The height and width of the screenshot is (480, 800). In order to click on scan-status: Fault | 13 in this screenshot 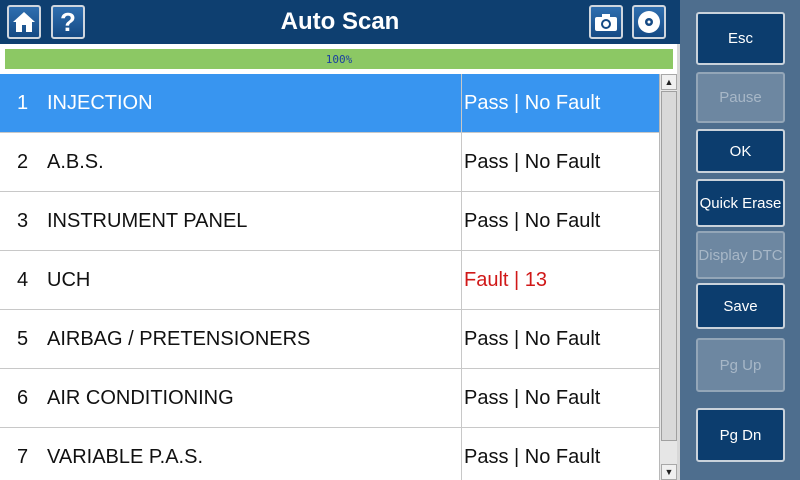, I will do `click(506, 280)`.